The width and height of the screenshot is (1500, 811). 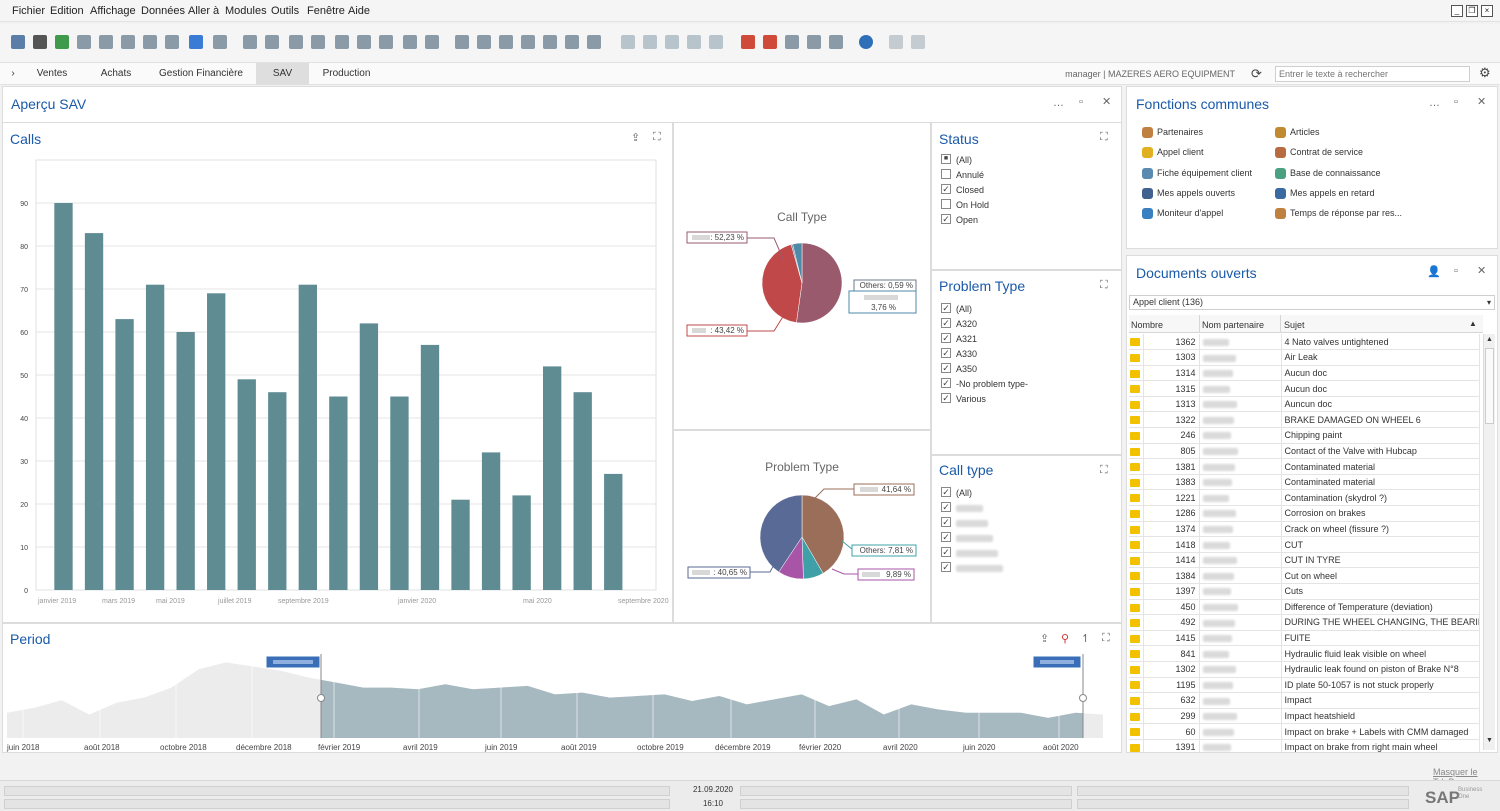 What do you see at coordinates (246, 11) in the screenshot?
I see `menu-modules: Modules` at bounding box center [246, 11].